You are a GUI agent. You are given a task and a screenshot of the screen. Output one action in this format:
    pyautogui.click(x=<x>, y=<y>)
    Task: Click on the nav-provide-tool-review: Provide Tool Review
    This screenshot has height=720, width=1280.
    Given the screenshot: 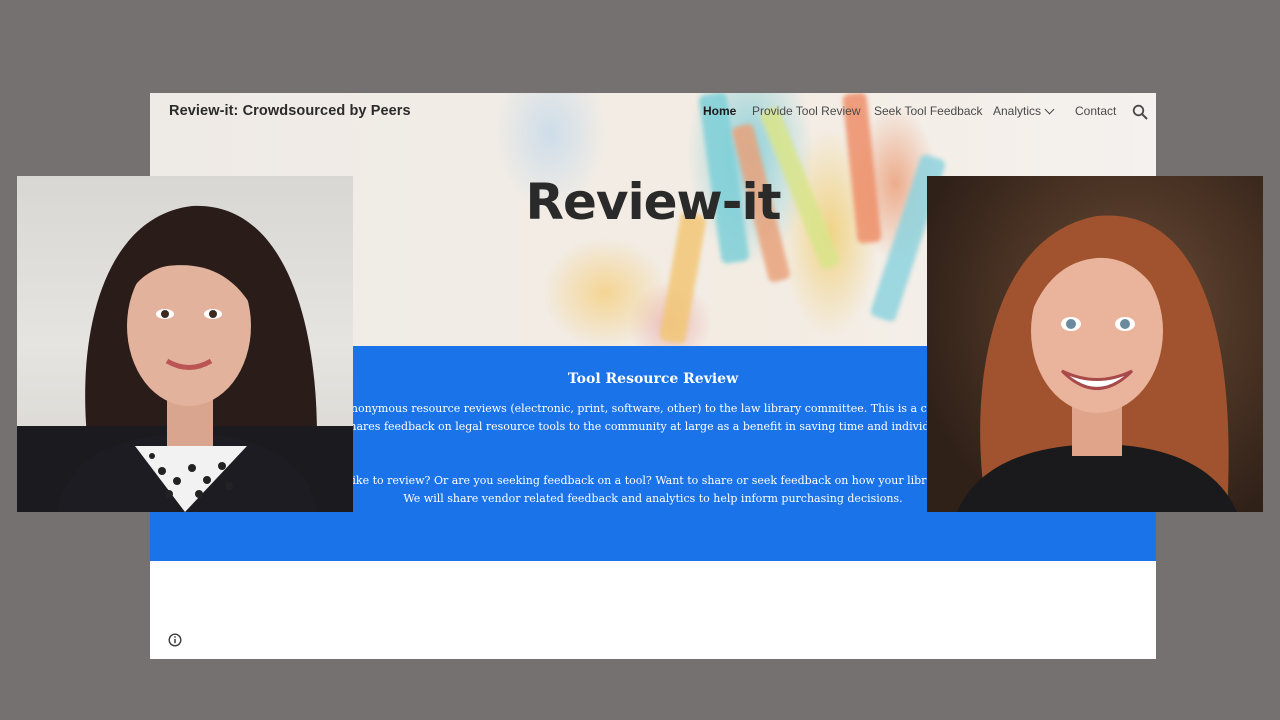 What is the action you would take?
    pyautogui.click(x=806, y=111)
    